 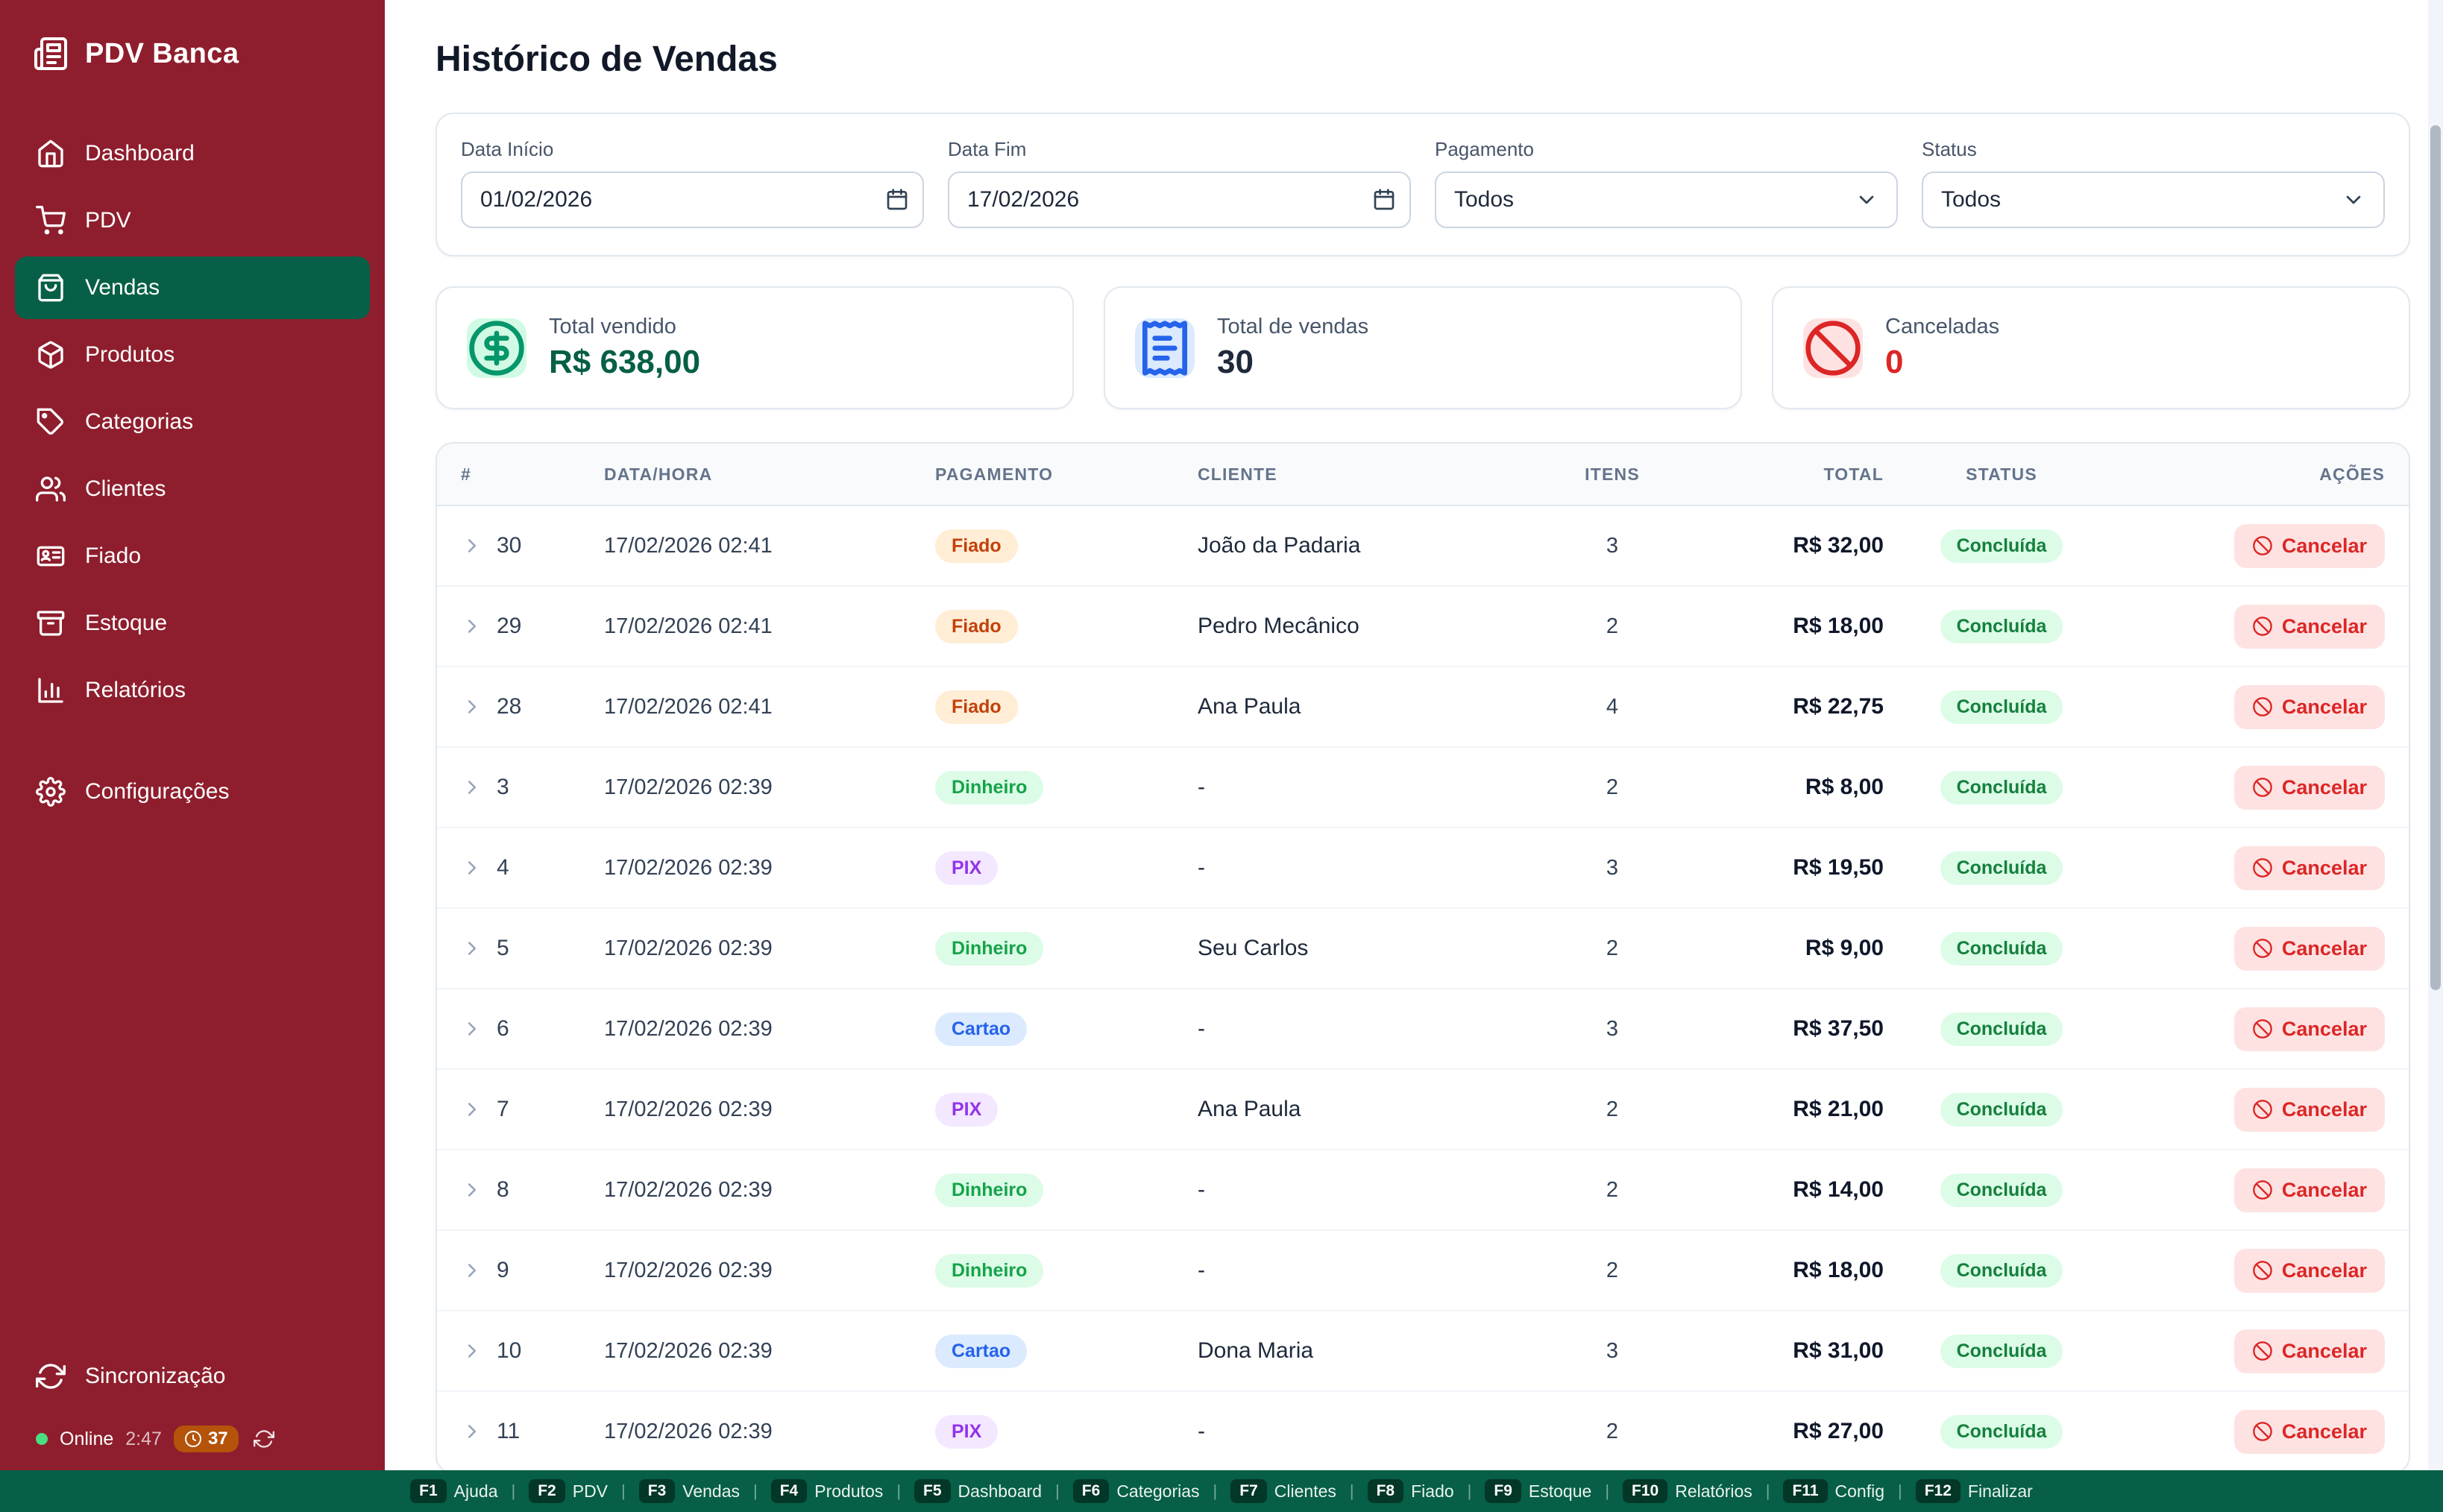 What do you see at coordinates (1538, 1491) in the screenshot?
I see `shortcut-f9: F9 Estoque` at bounding box center [1538, 1491].